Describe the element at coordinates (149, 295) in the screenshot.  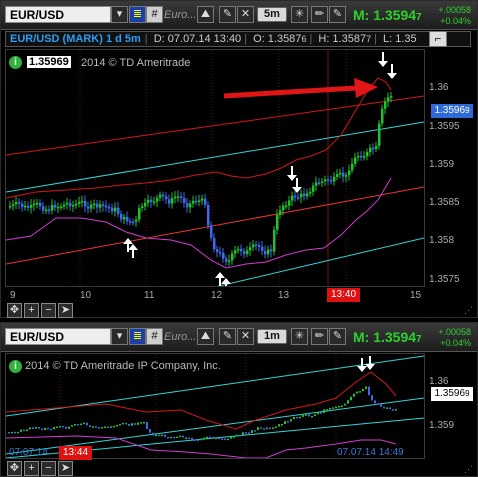
I see `x-tick: 11` at that location.